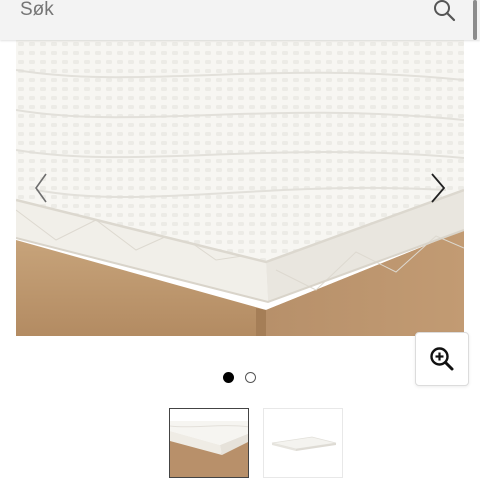 The width and height of the screenshot is (480, 480). I want to click on carousel-dot, so click(250, 377).